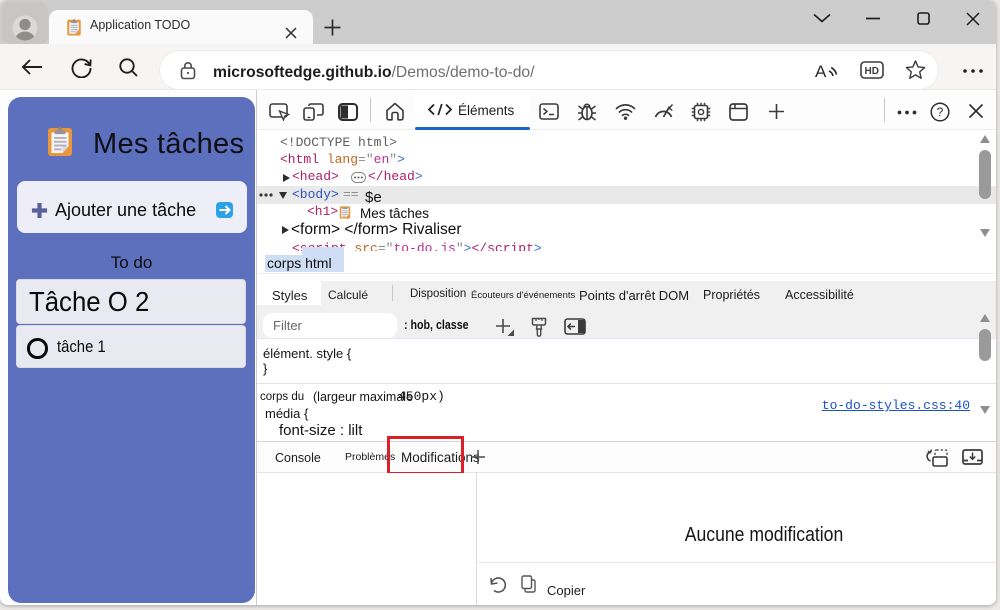 The width and height of the screenshot is (1000, 610). What do you see at coordinates (872, 71) in the screenshot?
I see `svg-text: HD` at bounding box center [872, 71].